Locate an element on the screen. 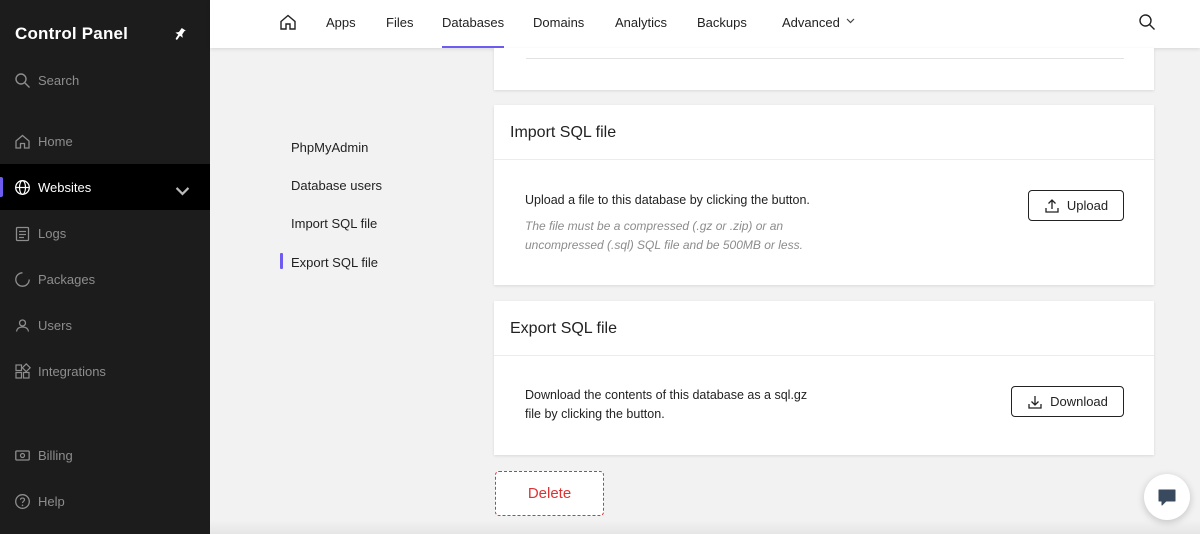 Image resolution: width=1200 pixels, height=534 pixels. download-icon is located at coordinates (1035, 402).